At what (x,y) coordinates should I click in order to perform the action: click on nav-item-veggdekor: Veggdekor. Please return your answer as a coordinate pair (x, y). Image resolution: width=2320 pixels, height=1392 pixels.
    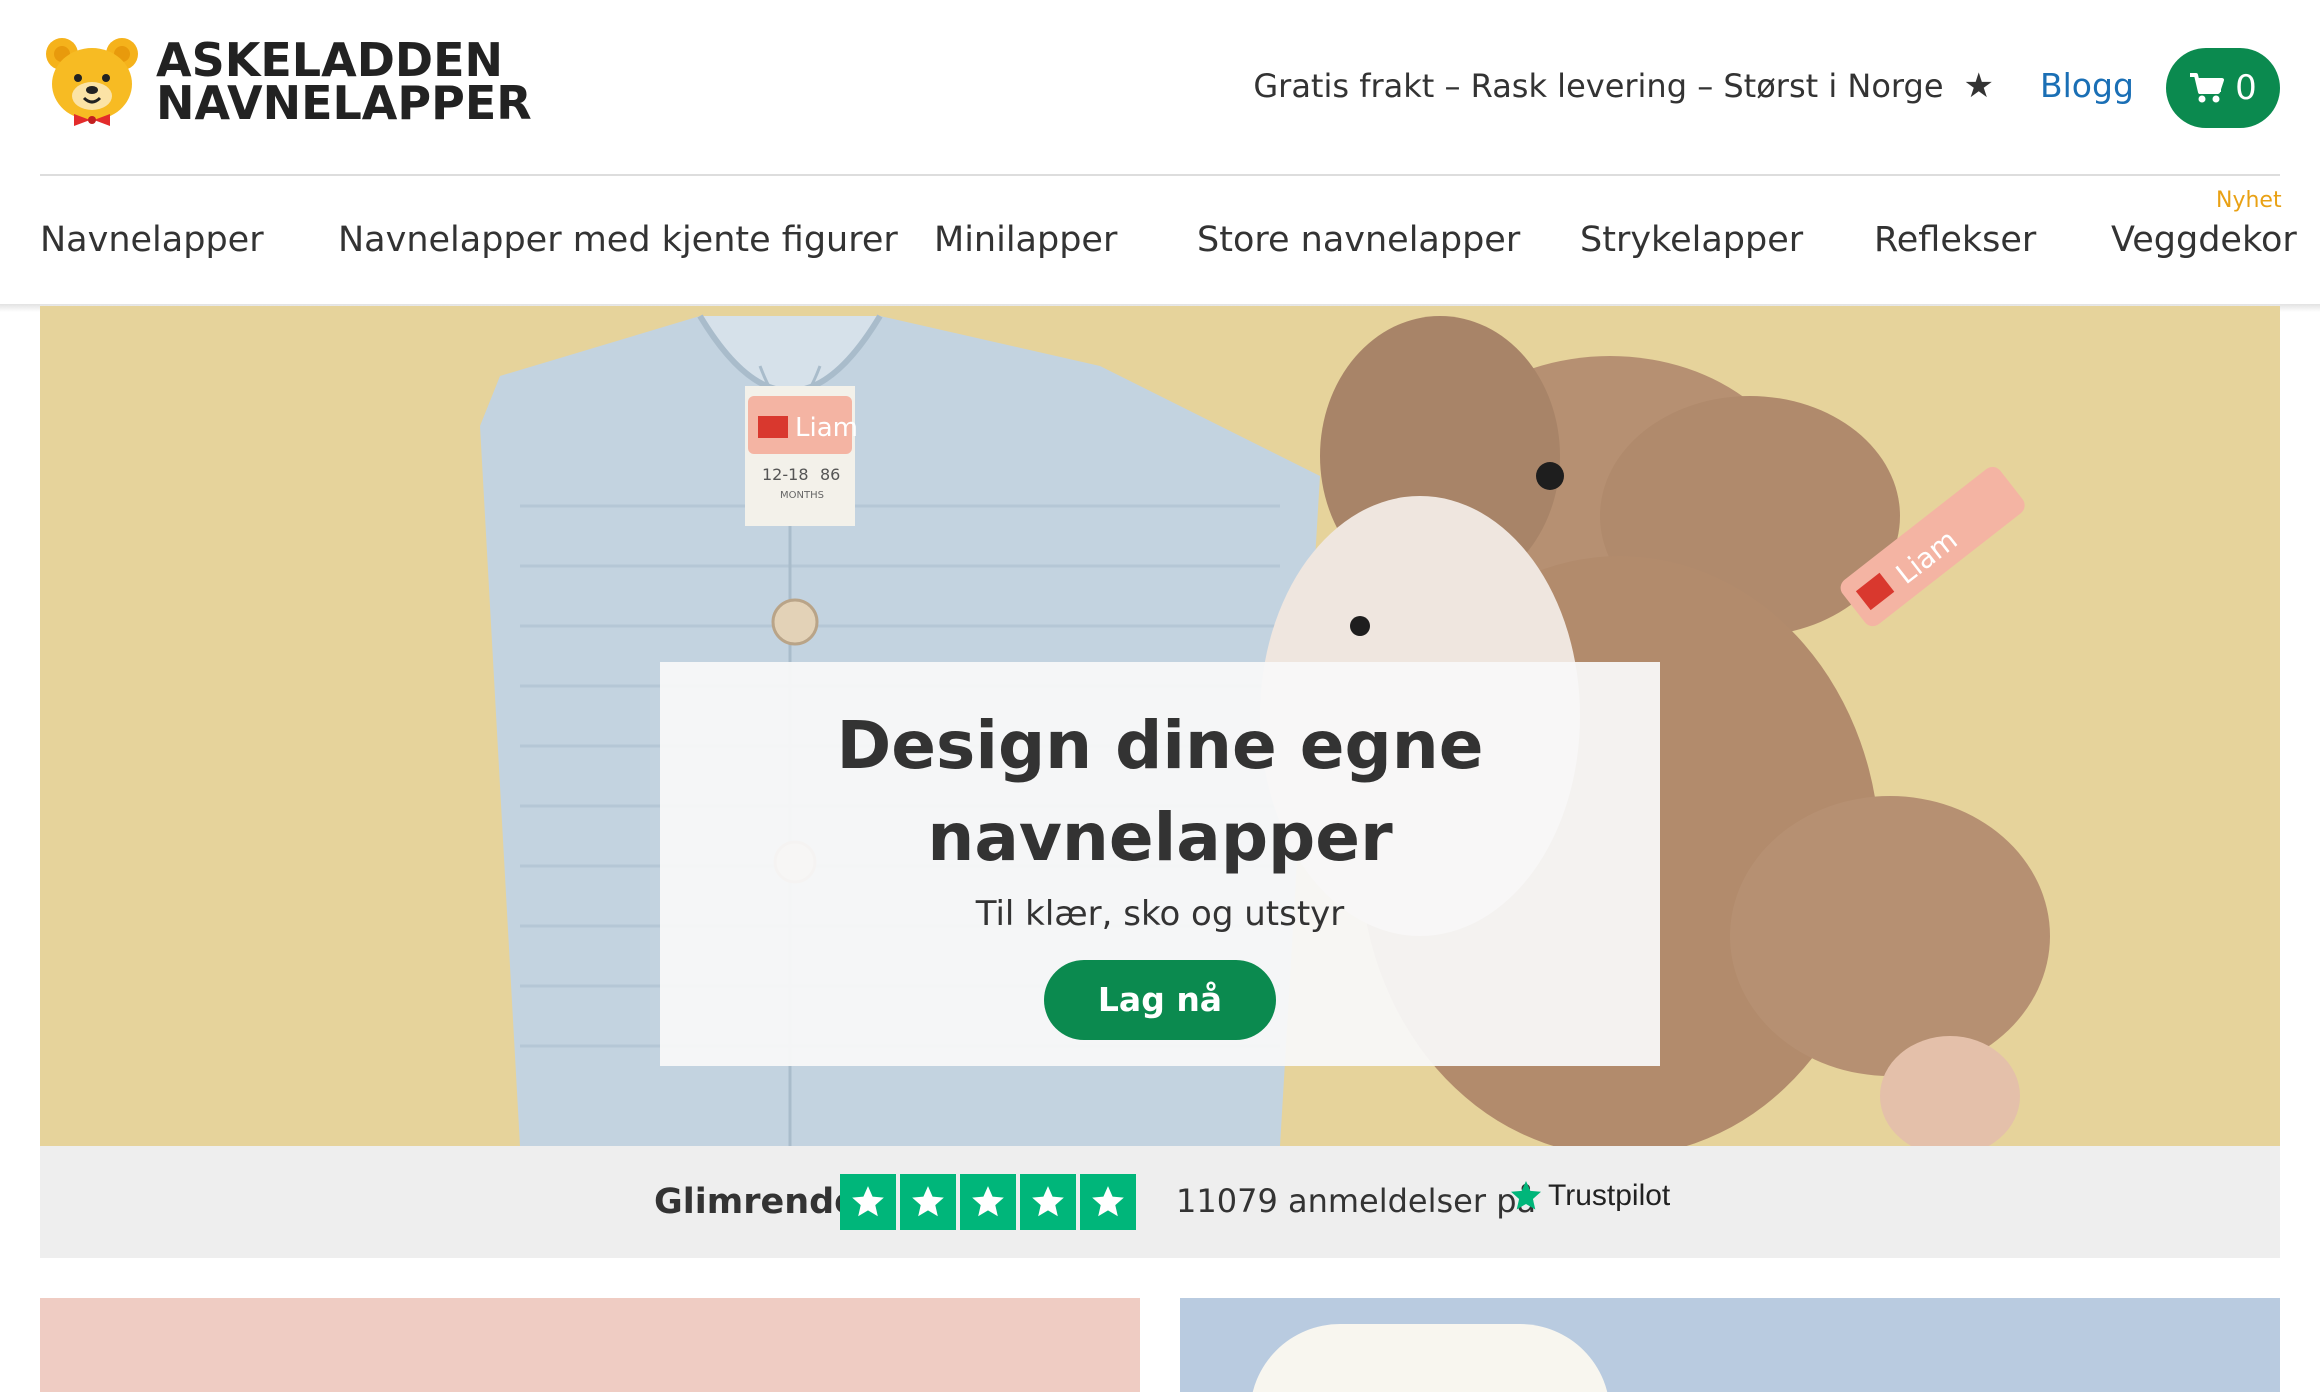
    Looking at the image, I should click on (2204, 240).